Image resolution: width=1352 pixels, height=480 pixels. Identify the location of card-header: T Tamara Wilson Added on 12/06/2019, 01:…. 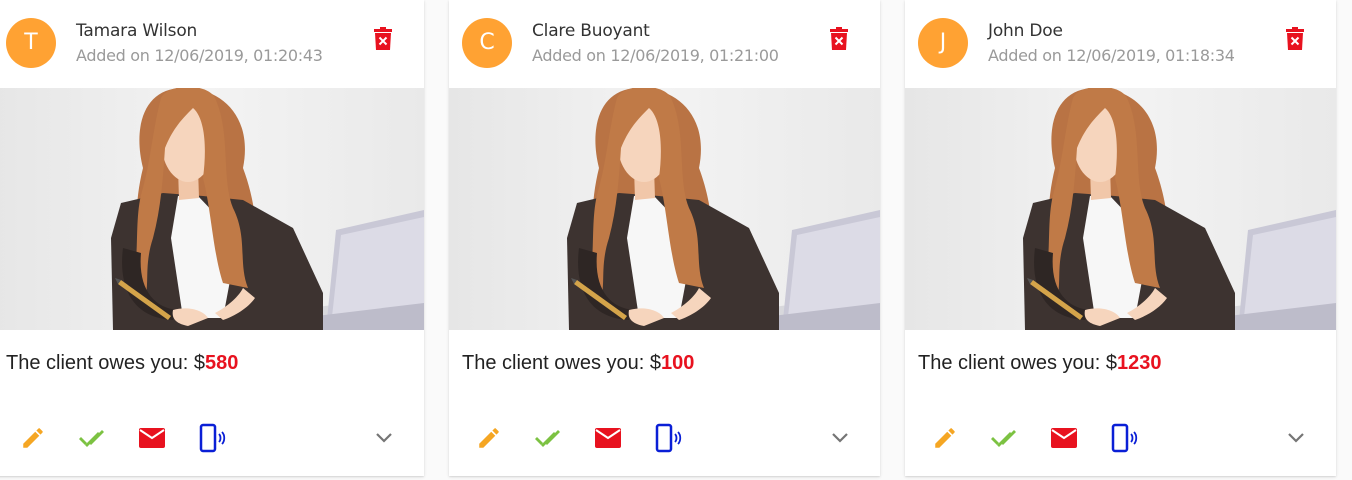
(212, 44).